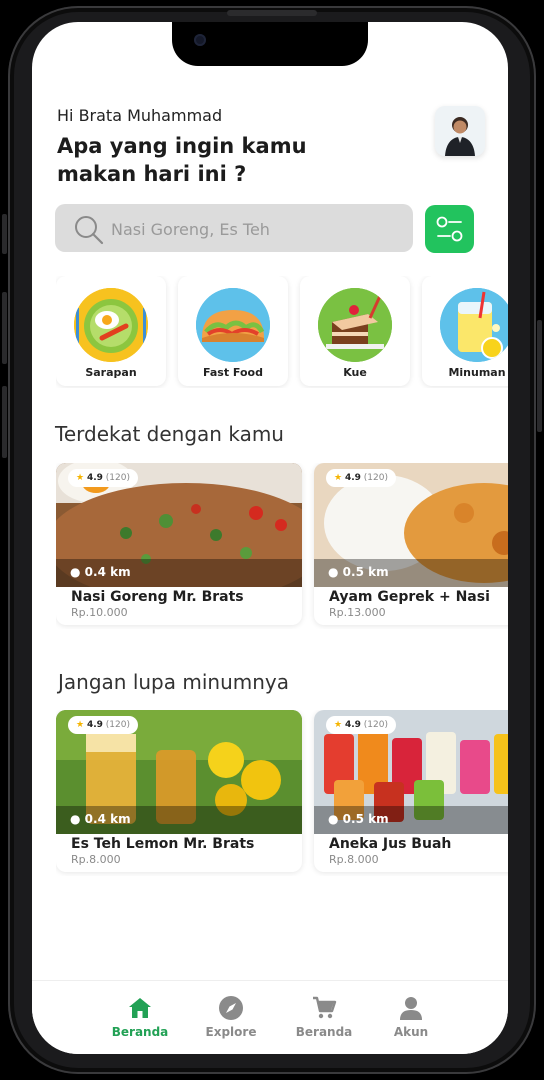 The height and width of the screenshot is (1080, 544). Describe the element at coordinates (157, 597) in the screenshot. I see `food-name: Nasi Goreng Mr. Brats` at that location.